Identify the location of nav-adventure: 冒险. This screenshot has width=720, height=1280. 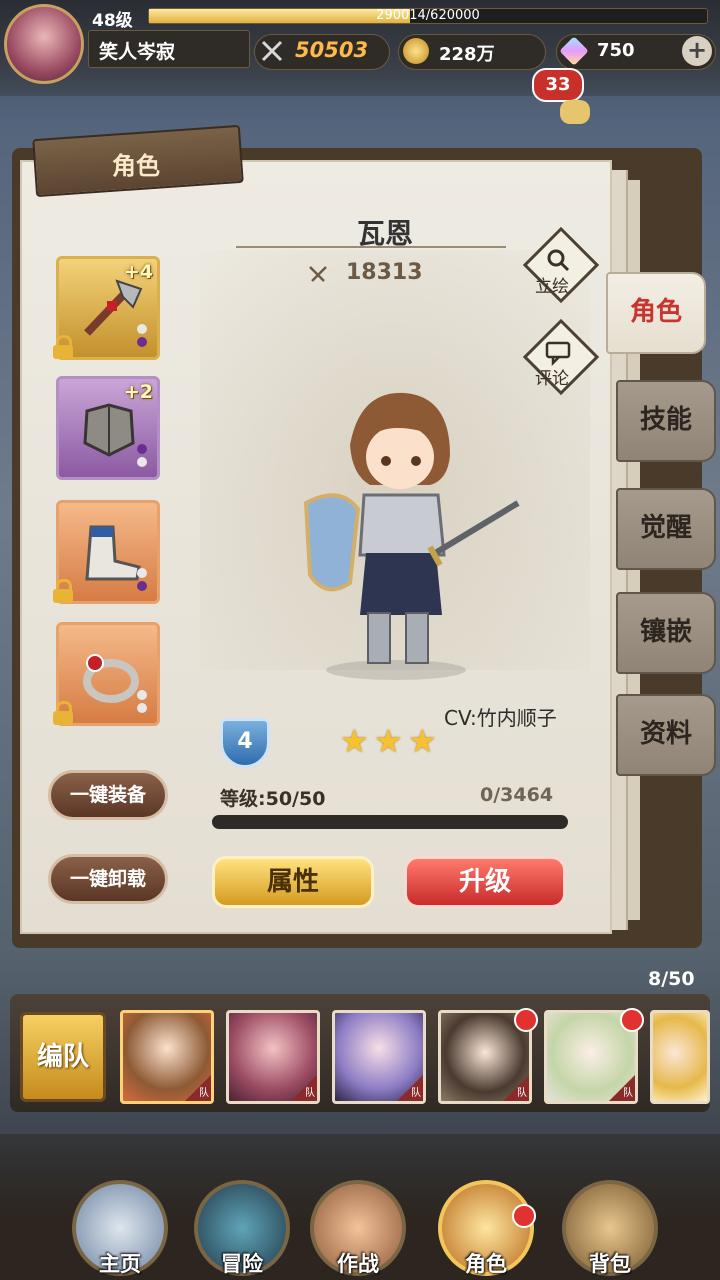
(245, 1215).